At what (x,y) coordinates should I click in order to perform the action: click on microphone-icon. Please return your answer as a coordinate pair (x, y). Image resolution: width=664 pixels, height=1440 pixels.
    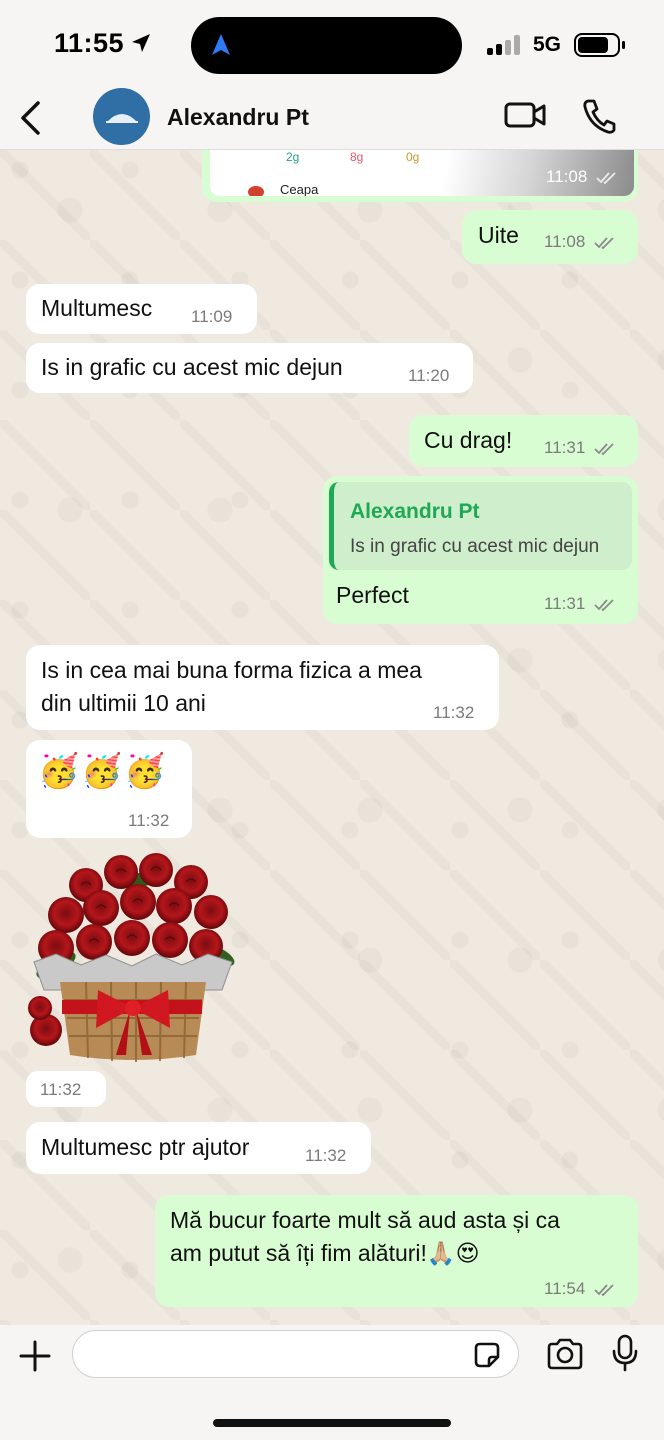
    Looking at the image, I should click on (625, 1353).